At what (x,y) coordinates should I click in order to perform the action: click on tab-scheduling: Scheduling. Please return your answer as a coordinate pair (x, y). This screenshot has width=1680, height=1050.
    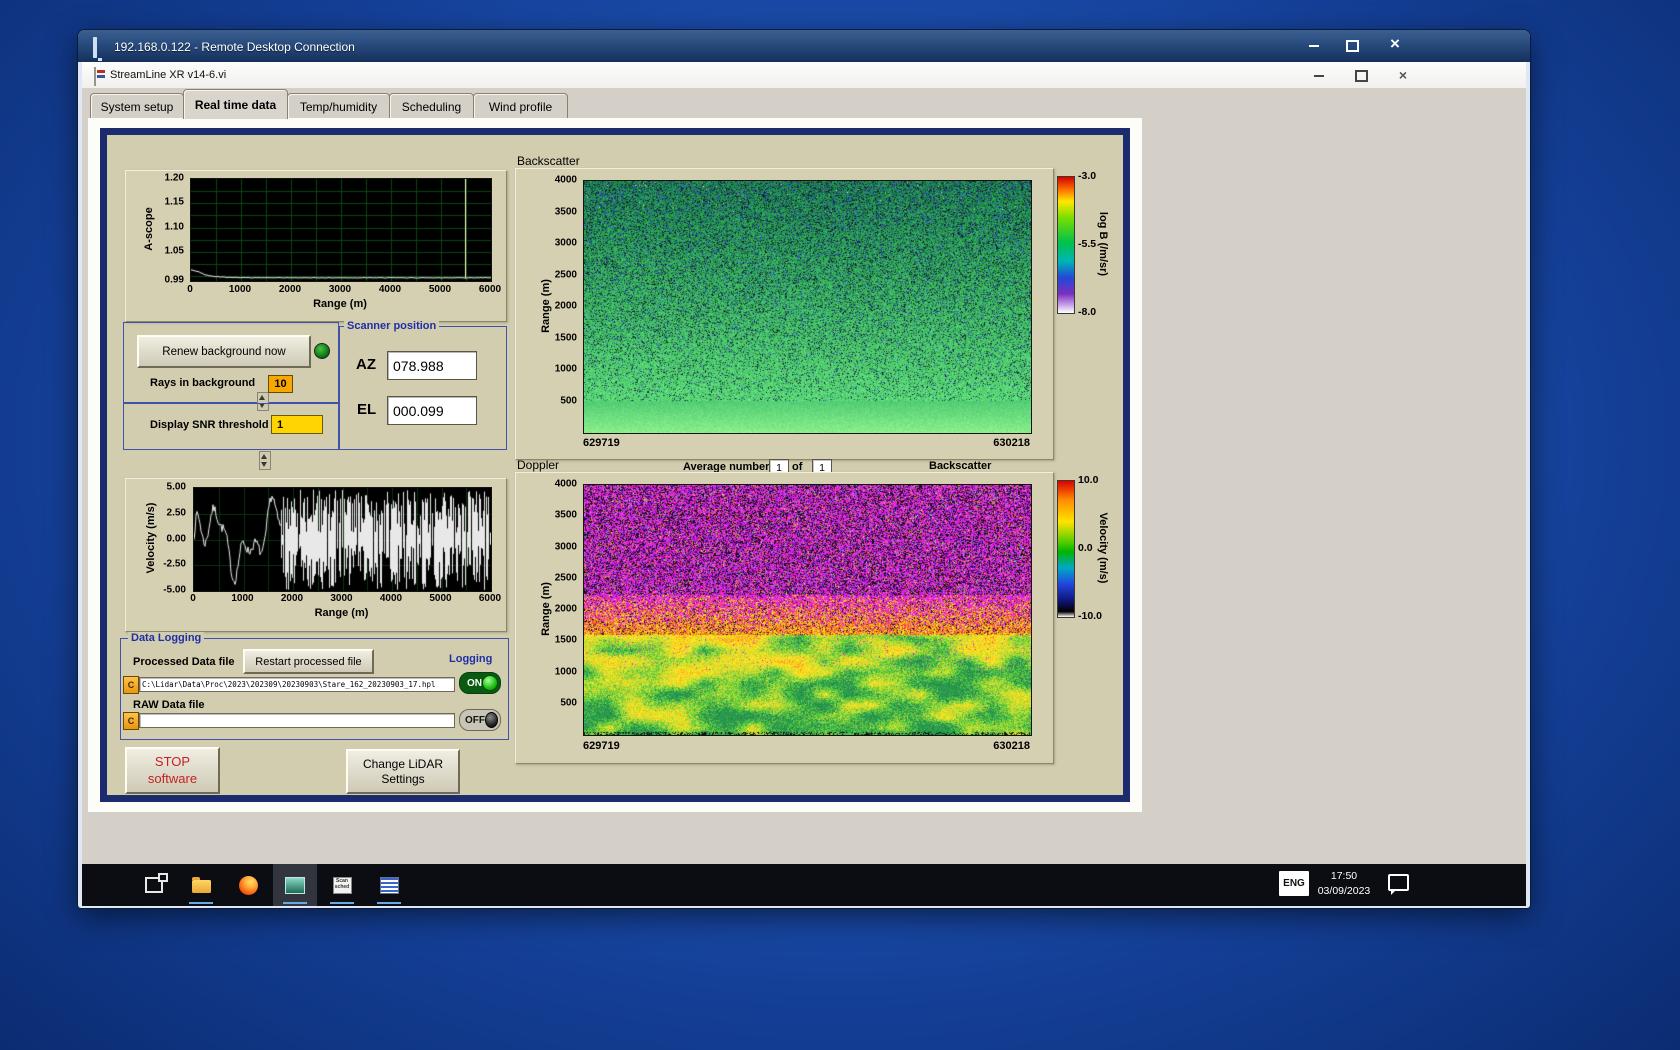
    Looking at the image, I should click on (431, 106).